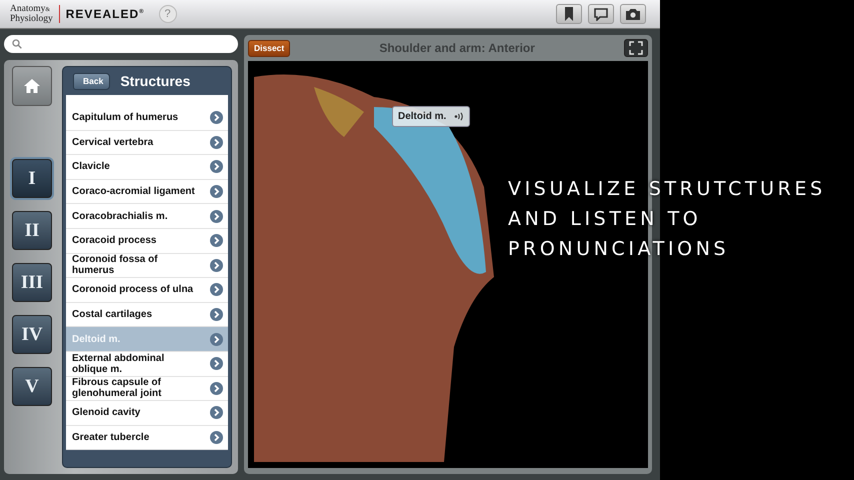 The image size is (854, 480). I want to click on structure-item: Coracoid process, so click(147, 241).